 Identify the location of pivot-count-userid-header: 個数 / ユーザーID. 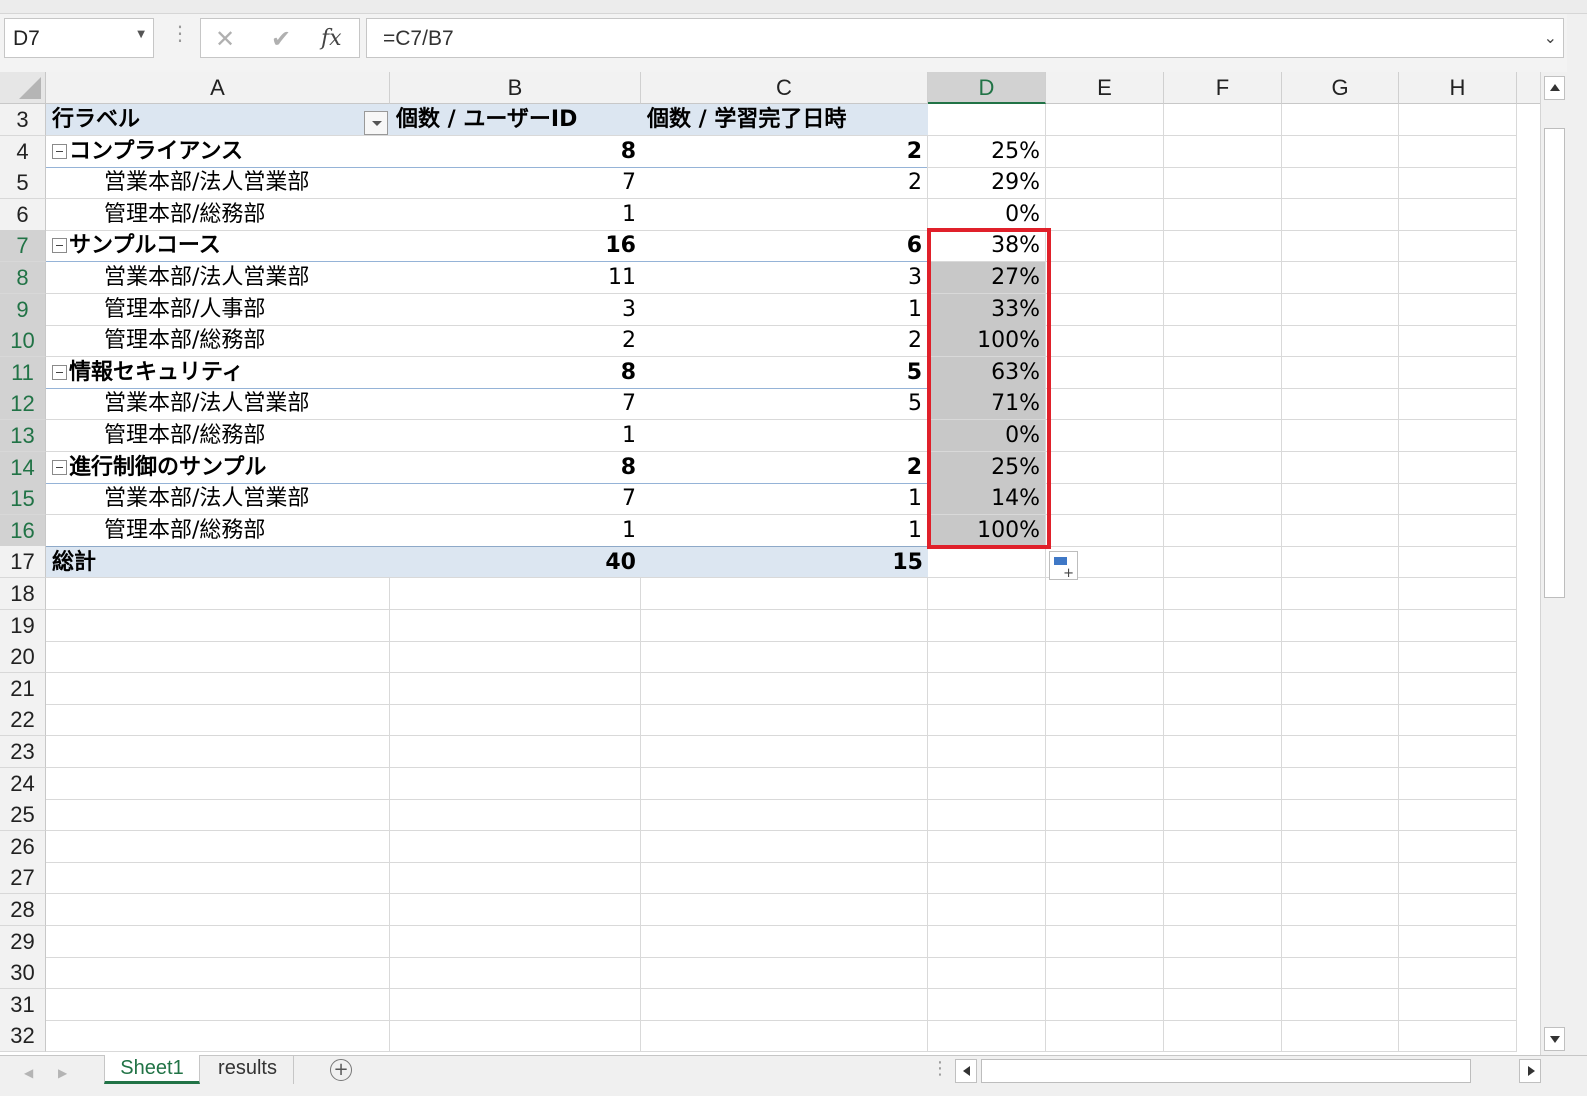
(515, 120).